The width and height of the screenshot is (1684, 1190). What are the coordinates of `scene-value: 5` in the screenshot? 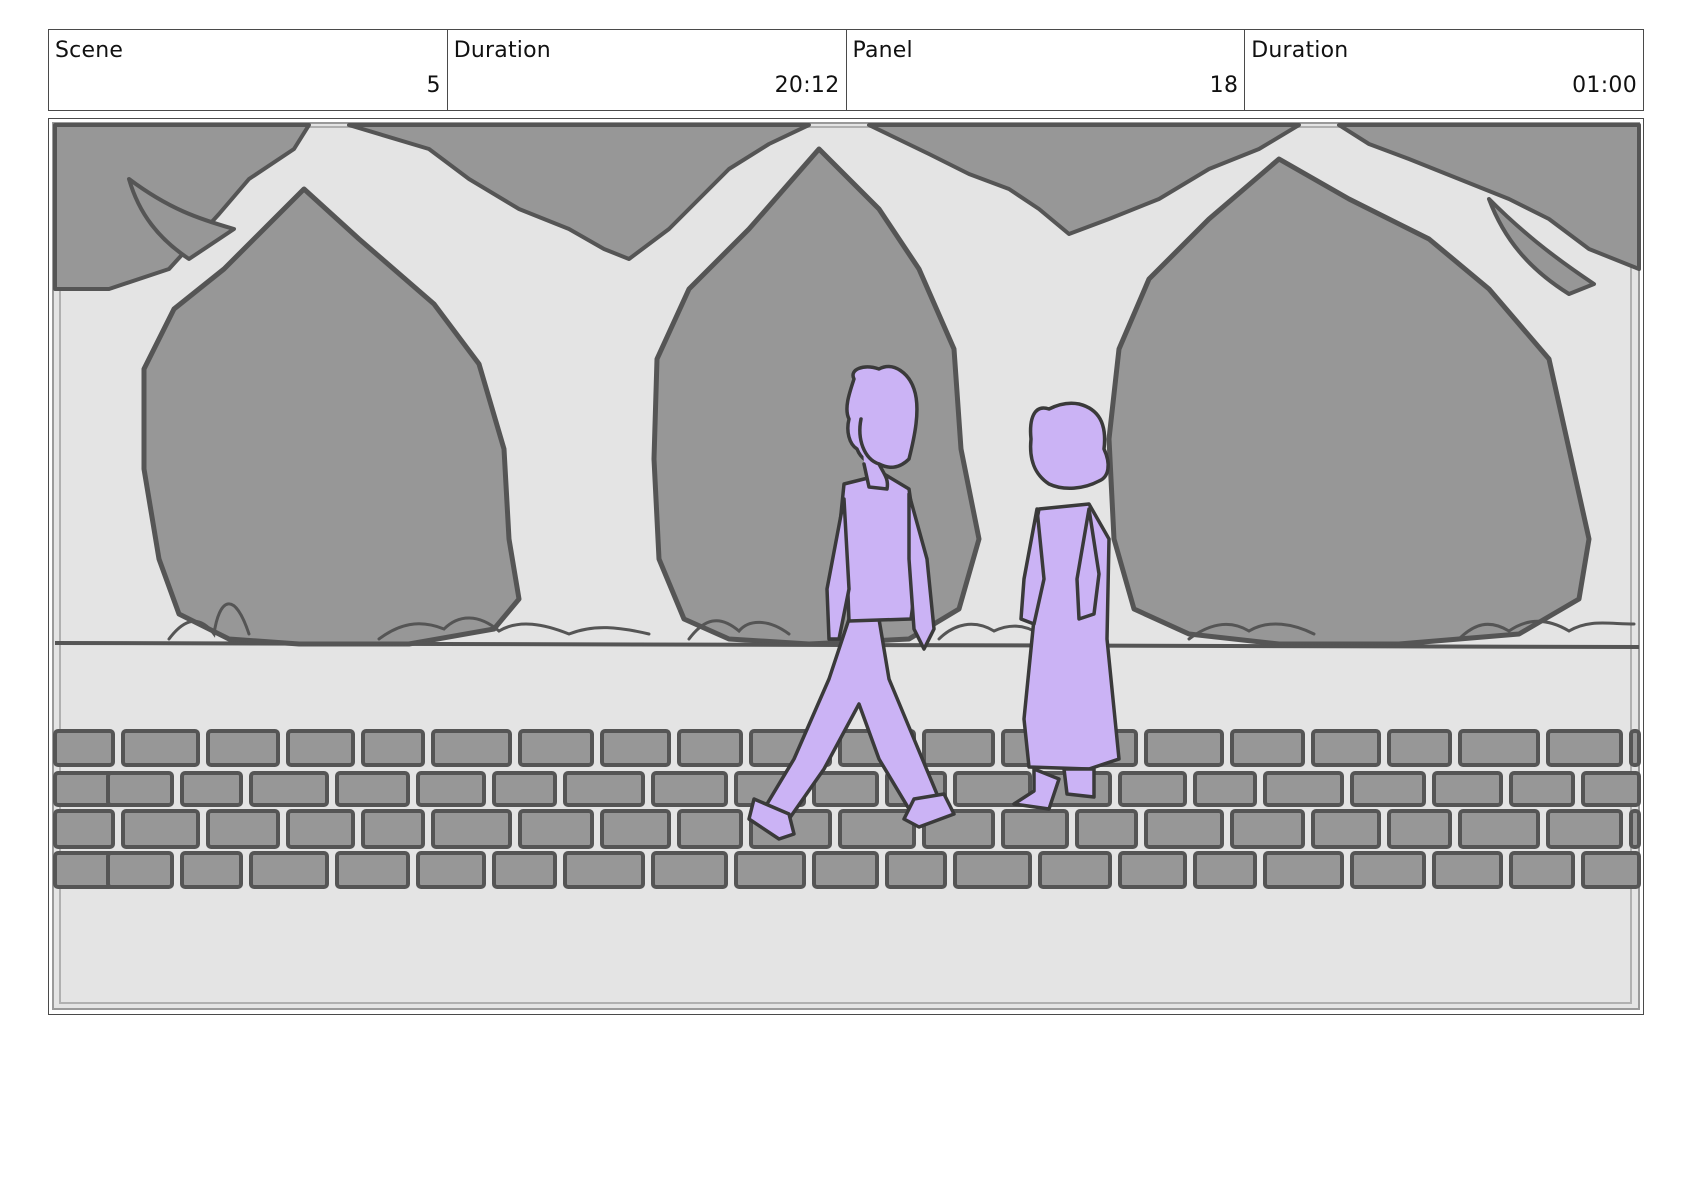 It's located at (433, 85).